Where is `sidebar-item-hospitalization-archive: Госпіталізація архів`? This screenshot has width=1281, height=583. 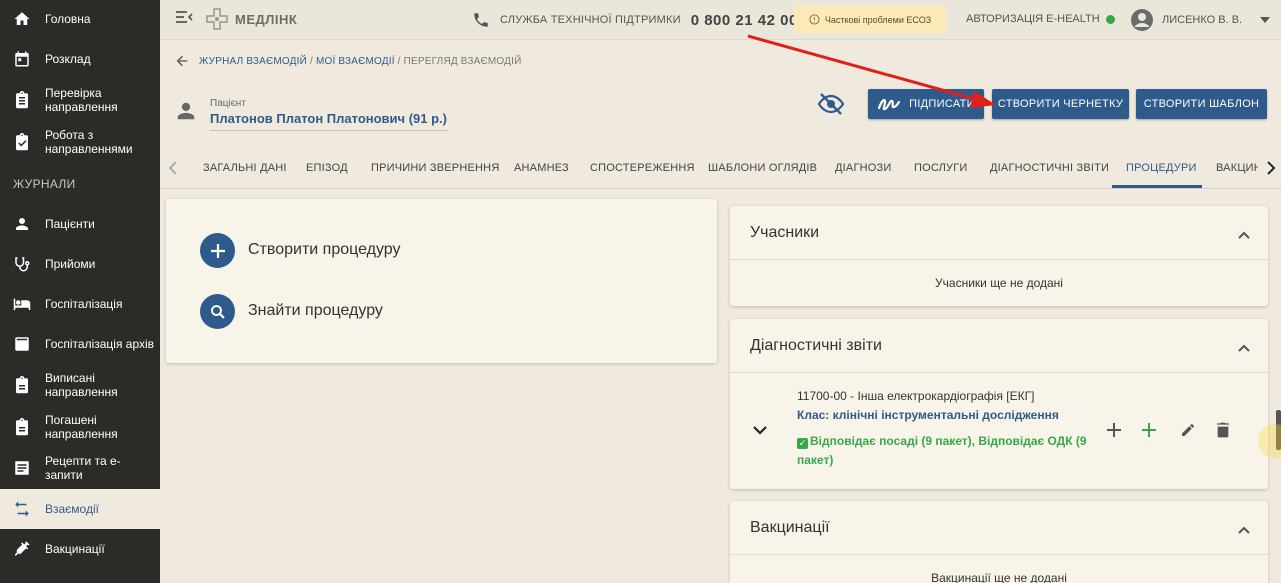 sidebar-item-hospitalization-archive: Госпіталізація архів is located at coordinates (80, 344).